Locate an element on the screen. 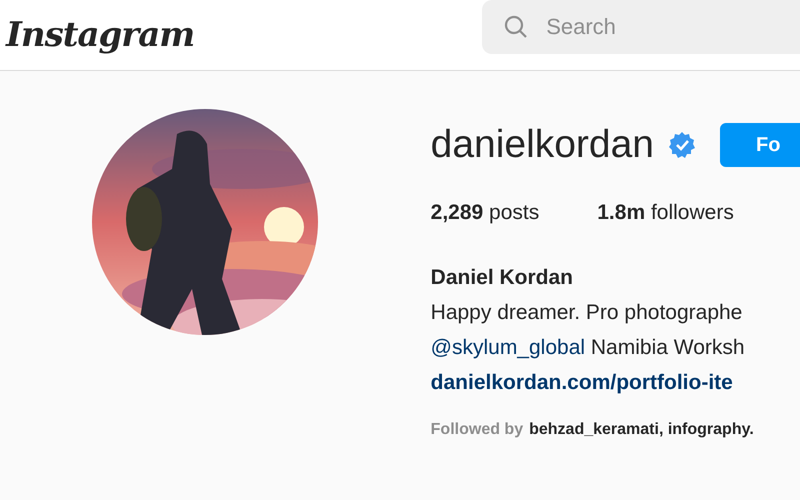  stat-count: 2,289 posts is located at coordinates (485, 213).